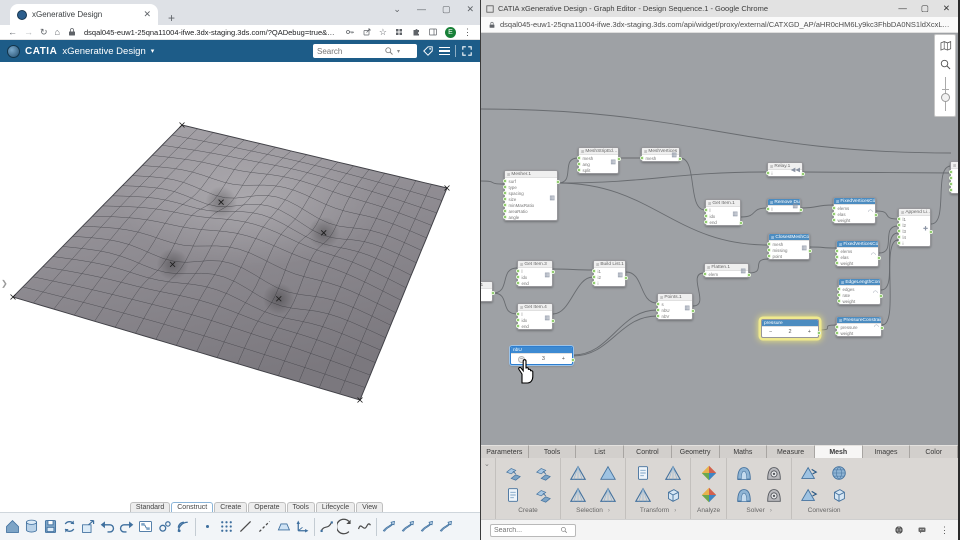 This screenshot has width=960, height=540. Describe the element at coordinates (531, 174) in the screenshot. I see `node-title: ⊞ Mesher.1` at that location.